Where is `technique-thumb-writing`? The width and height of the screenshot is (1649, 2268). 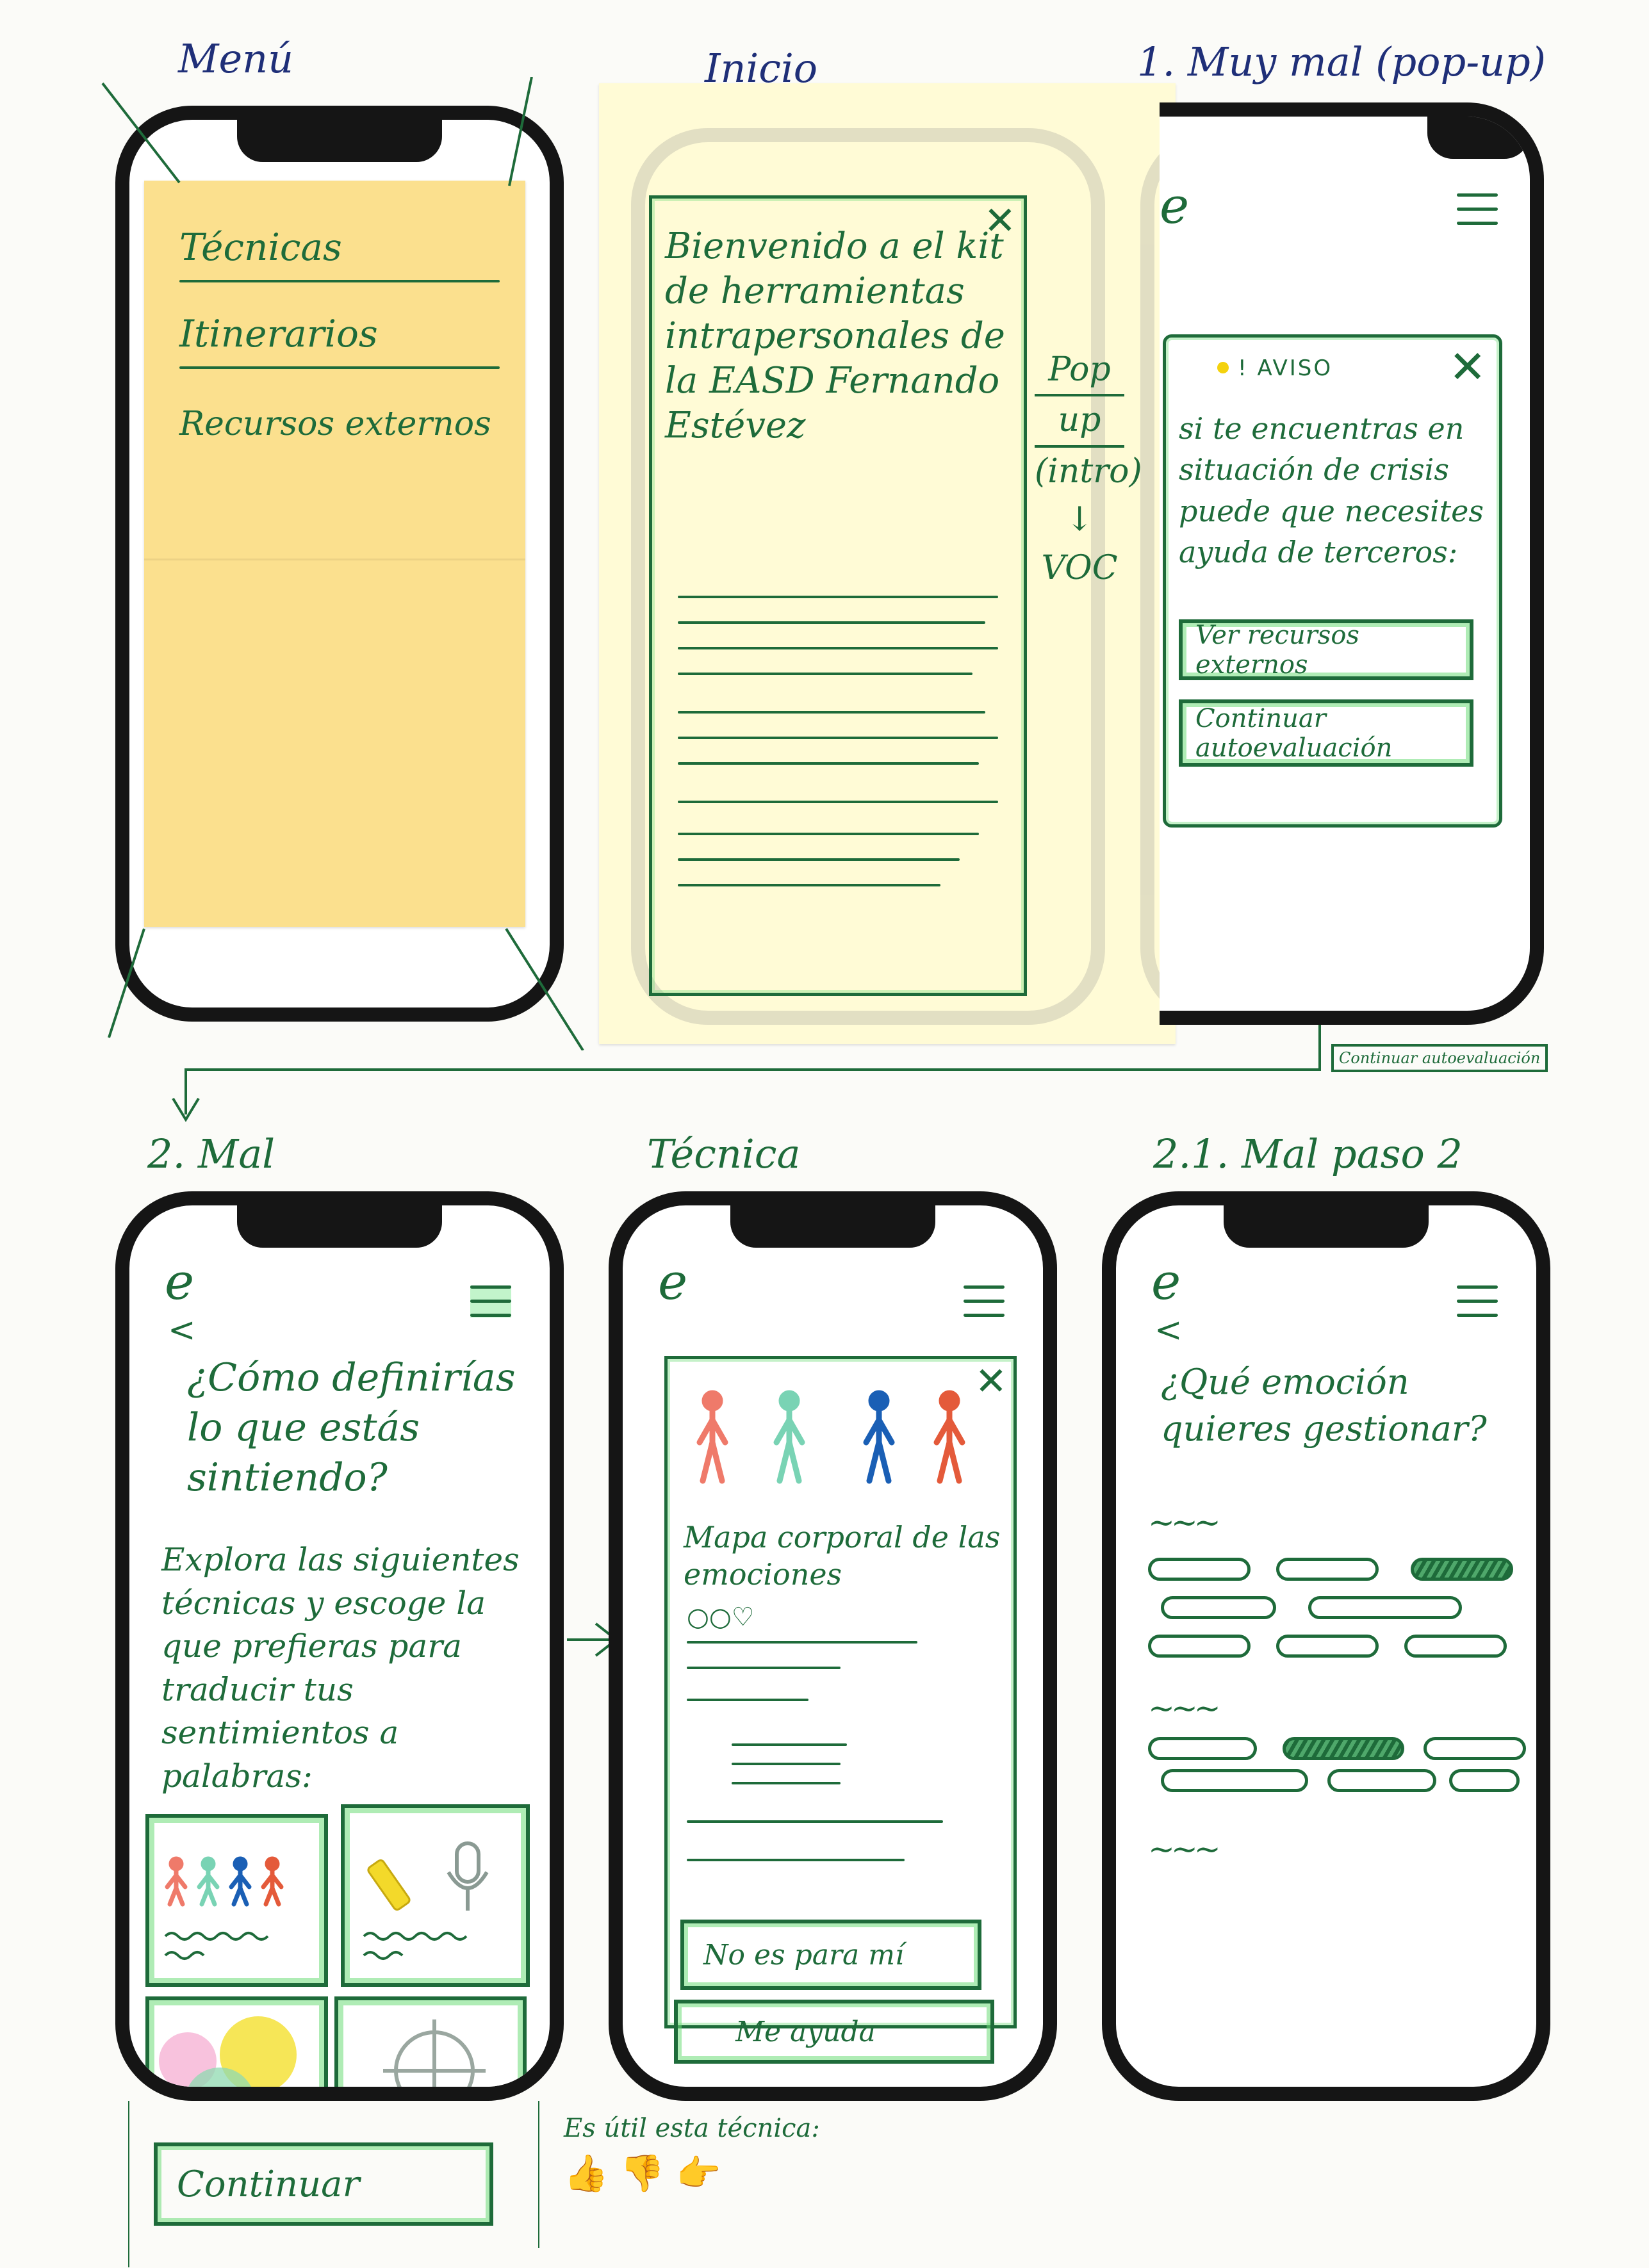
technique-thumb-writing is located at coordinates (435, 1896).